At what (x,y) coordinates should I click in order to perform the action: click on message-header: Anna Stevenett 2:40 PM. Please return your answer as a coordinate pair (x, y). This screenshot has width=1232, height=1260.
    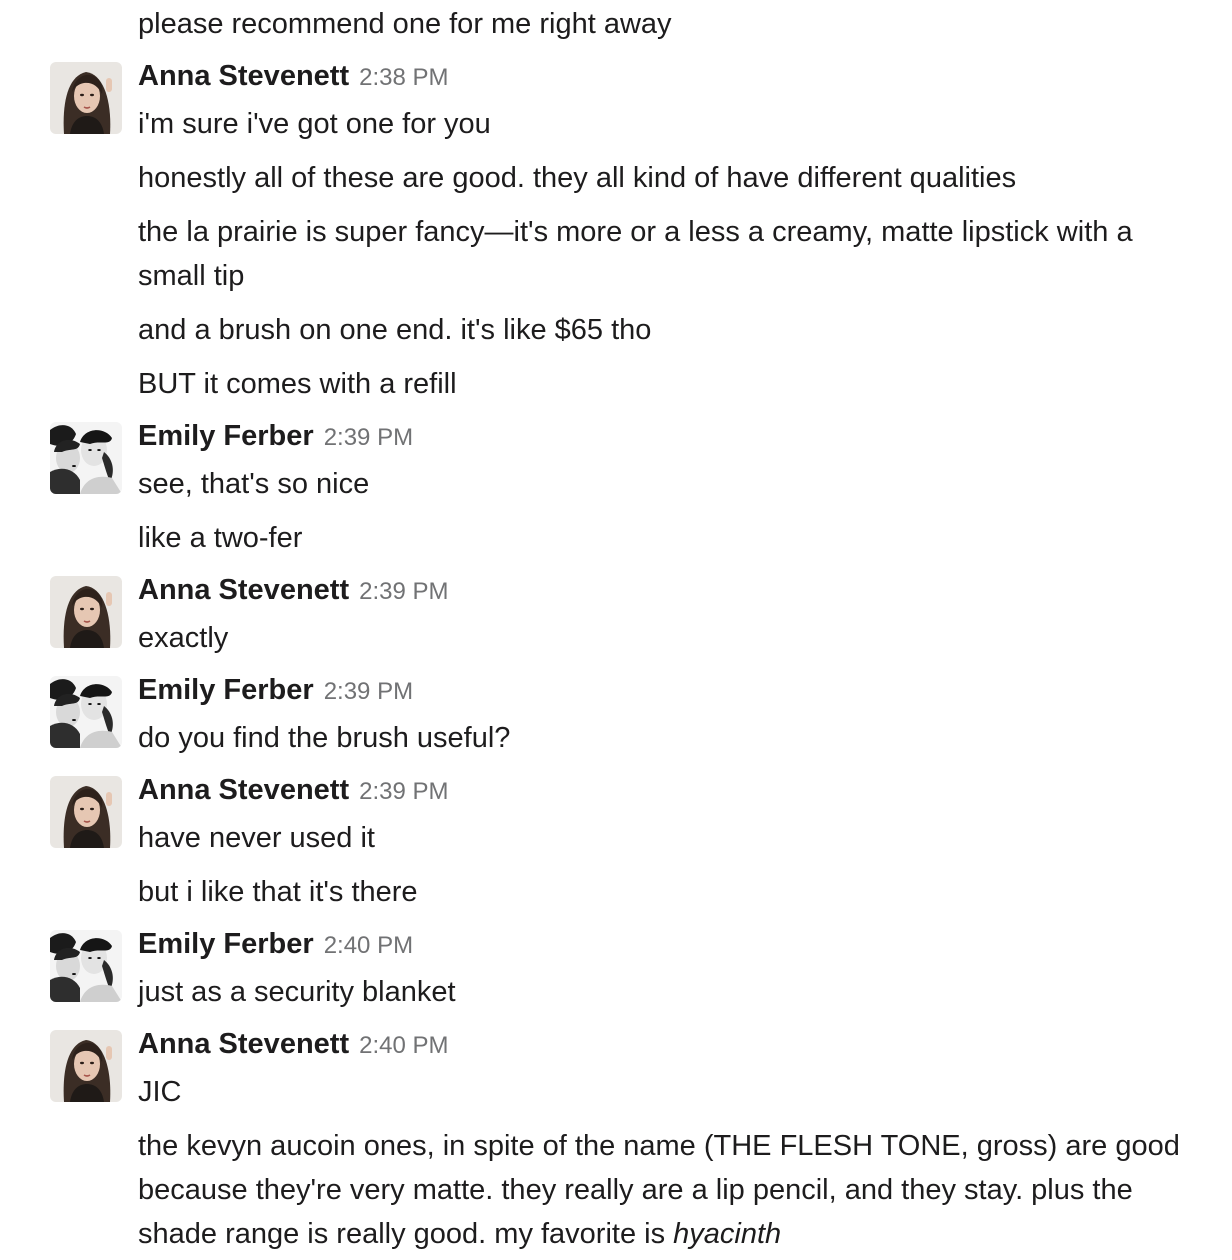
    Looking at the image, I should click on (293, 1048).